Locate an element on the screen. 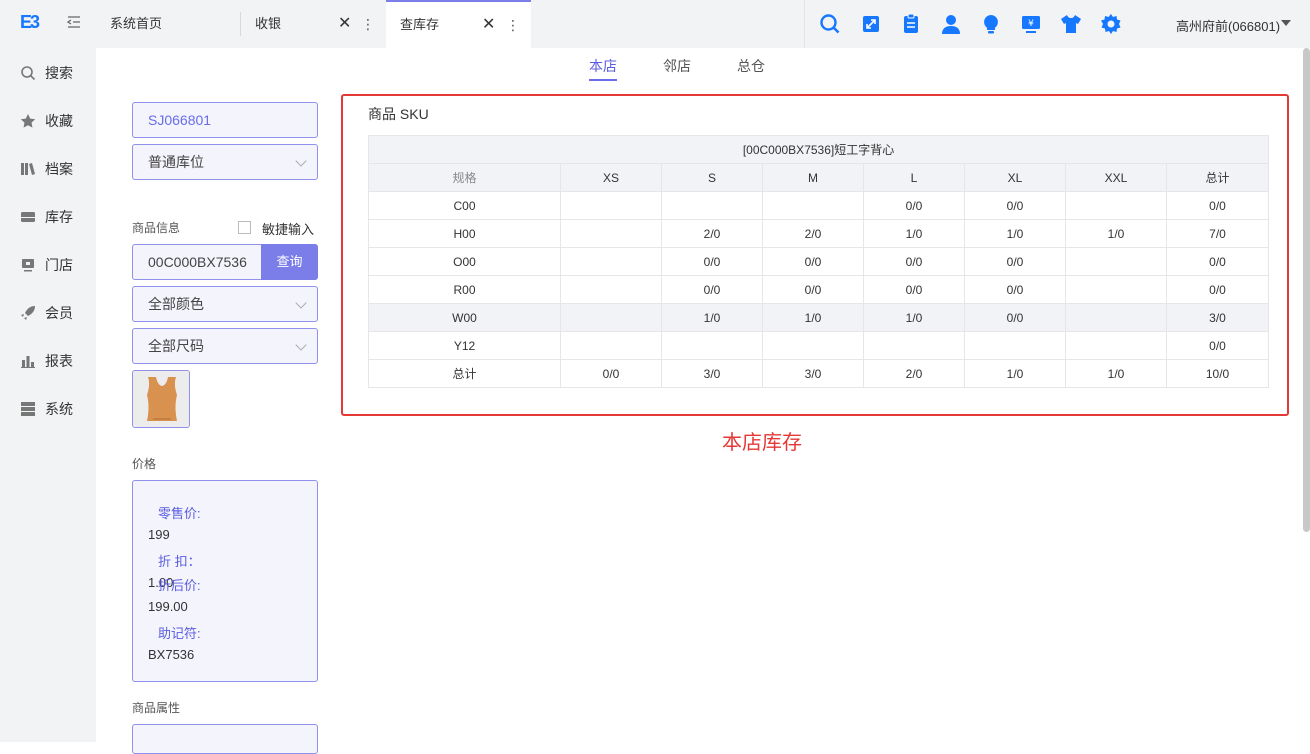 This screenshot has width=1310, height=754. warehouse-code-field: SJ066801 is located at coordinates (225, 120).